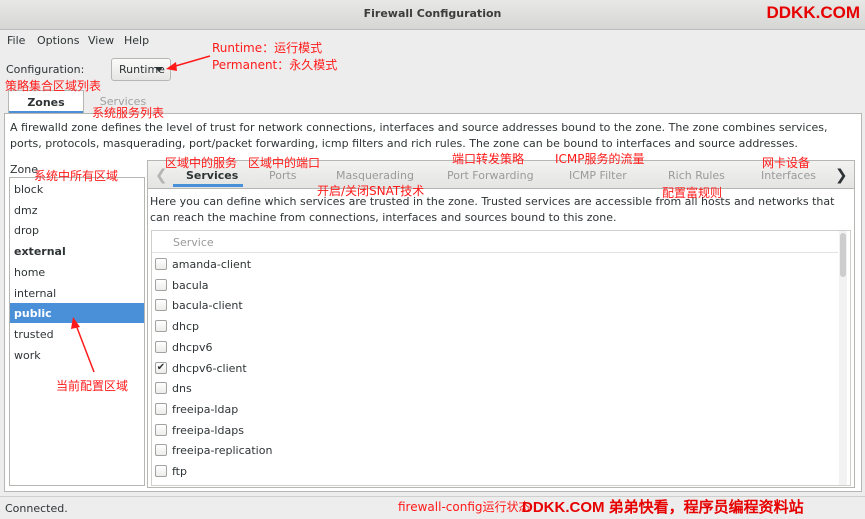 The height and width of the screenshot is (519, 865). I want to click on annotation-permanent: Permanent：永久模式, so click(275, 65).